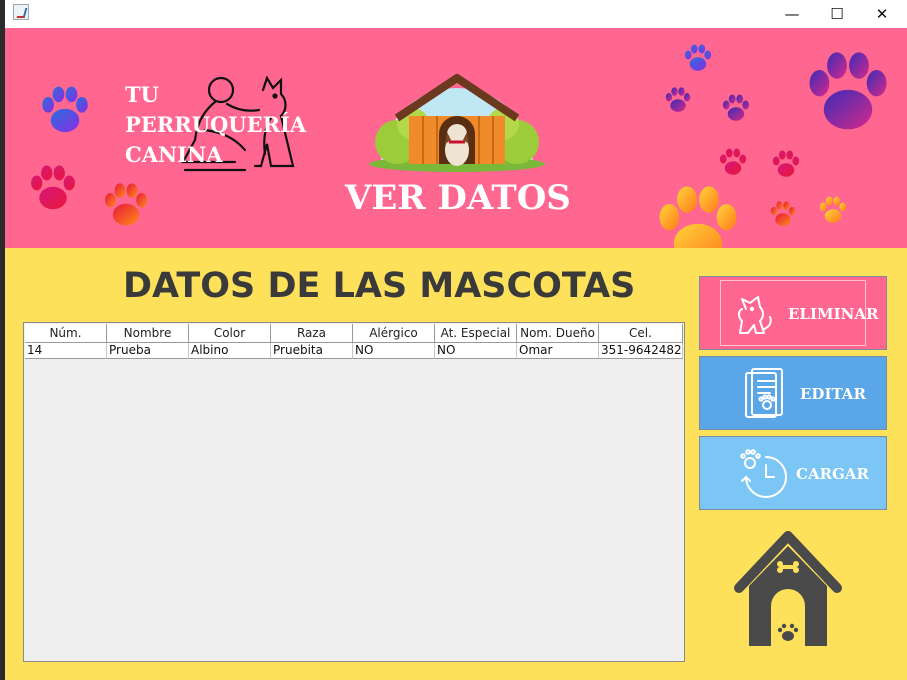 This screenshot has height=680, width=907. What do you see at coordinates (216, 124) in the screenshot?
I see `brand-name: TU PERRUQUERÍA CANINA` at bounding box center [216, 124].